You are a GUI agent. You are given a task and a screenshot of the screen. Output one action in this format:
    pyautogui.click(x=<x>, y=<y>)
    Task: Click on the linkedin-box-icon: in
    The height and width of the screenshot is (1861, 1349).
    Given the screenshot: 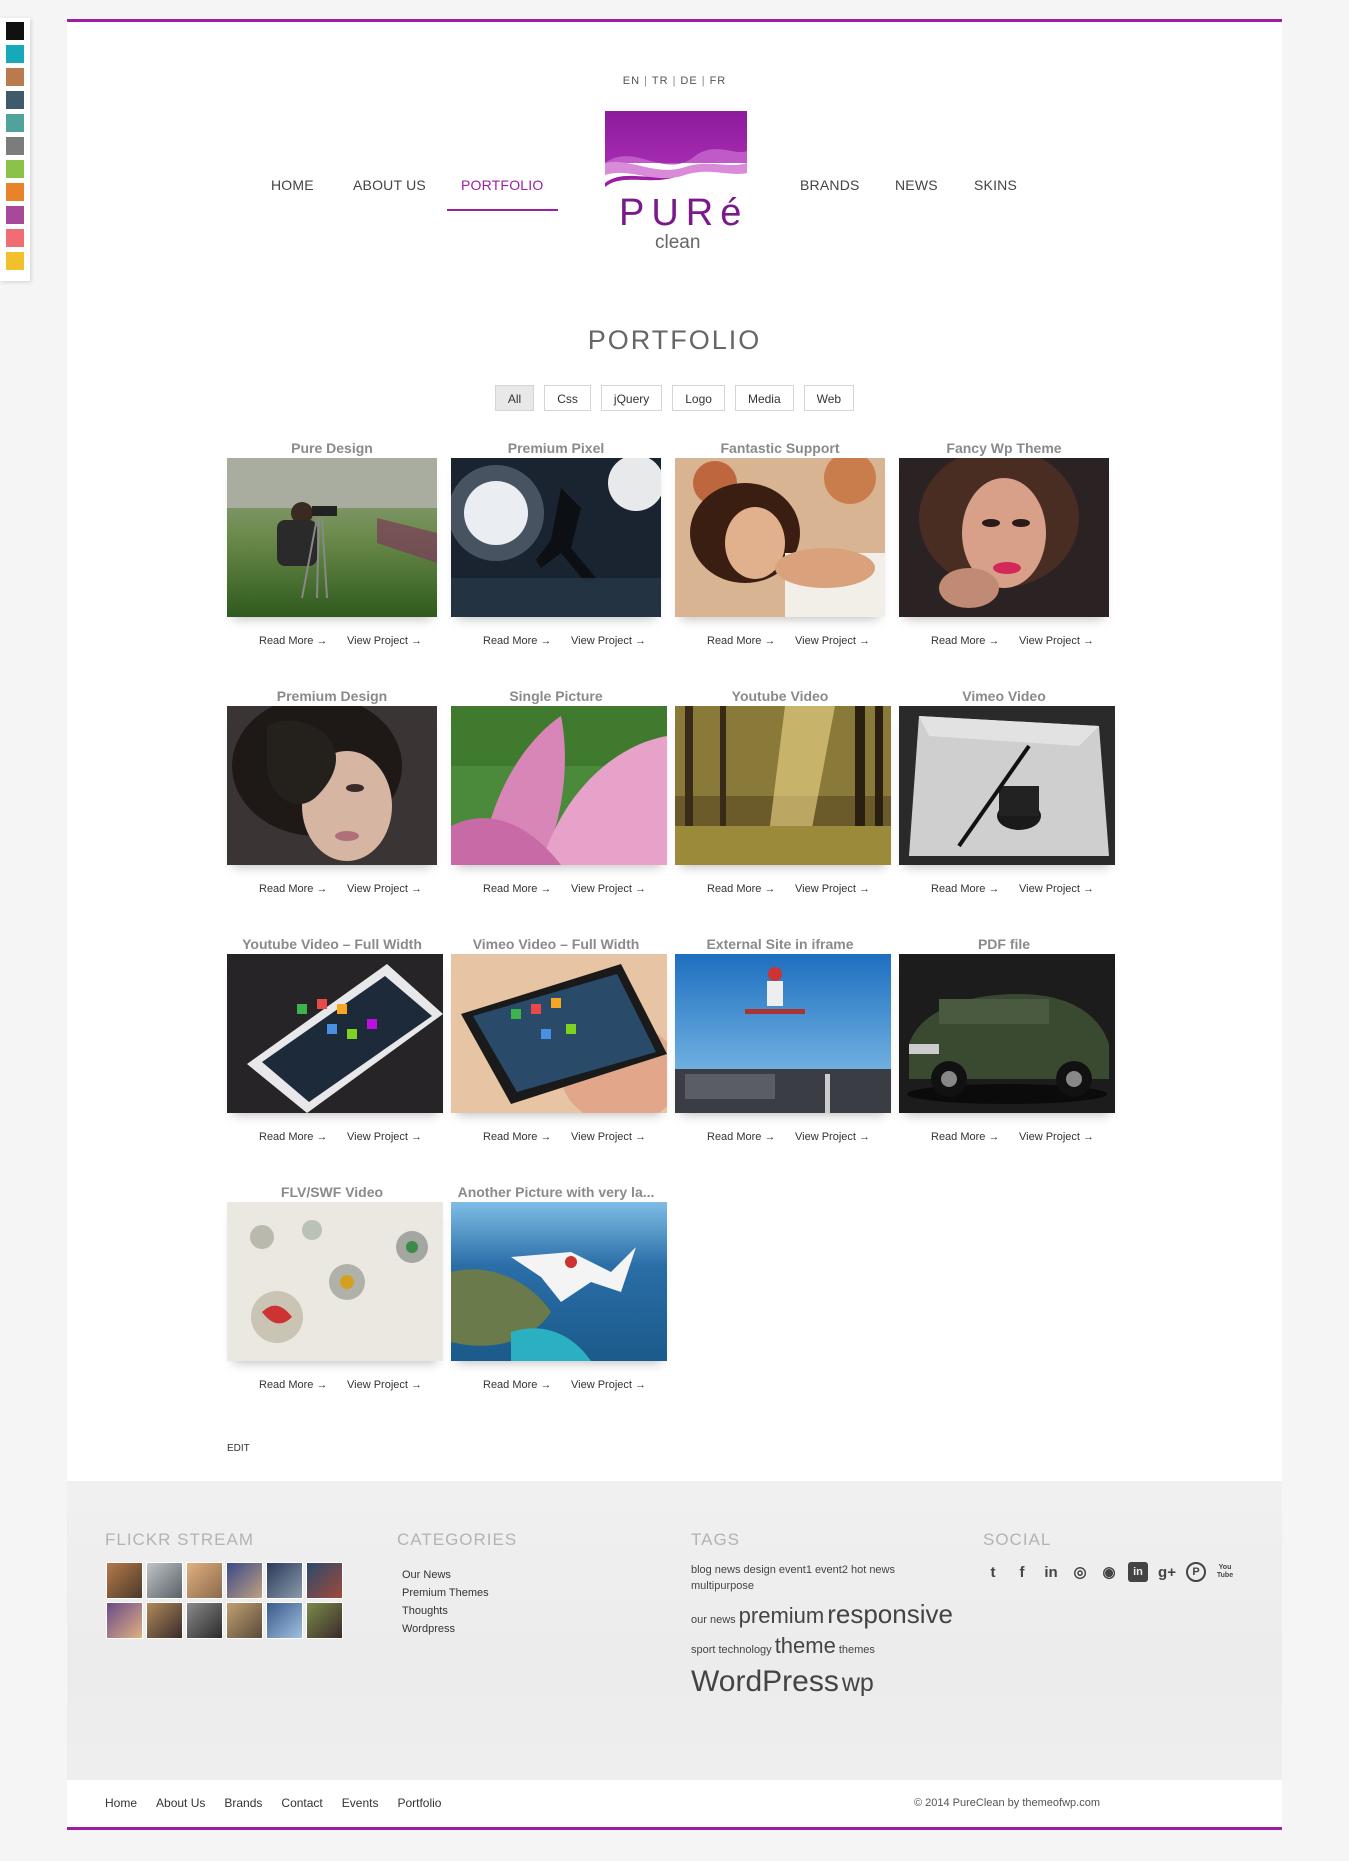 What is the action you would take?
    pyautogui.click(x=1138, y=1572)
    